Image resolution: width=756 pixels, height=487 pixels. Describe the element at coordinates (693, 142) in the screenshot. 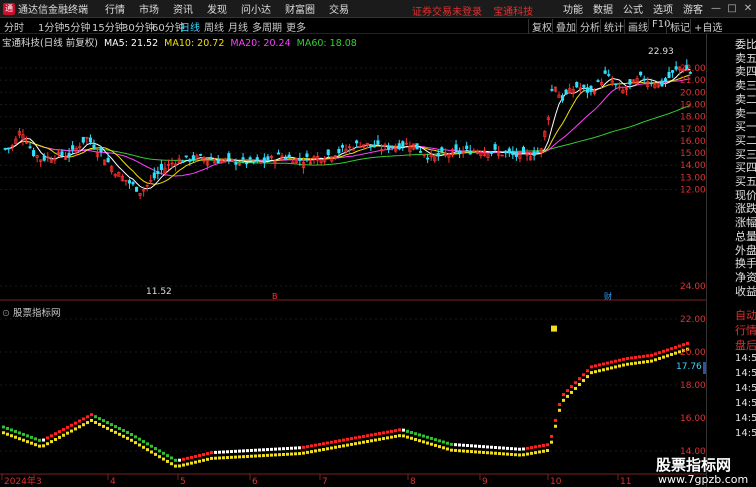

I see `price-tick-label: 16.00` at that location.